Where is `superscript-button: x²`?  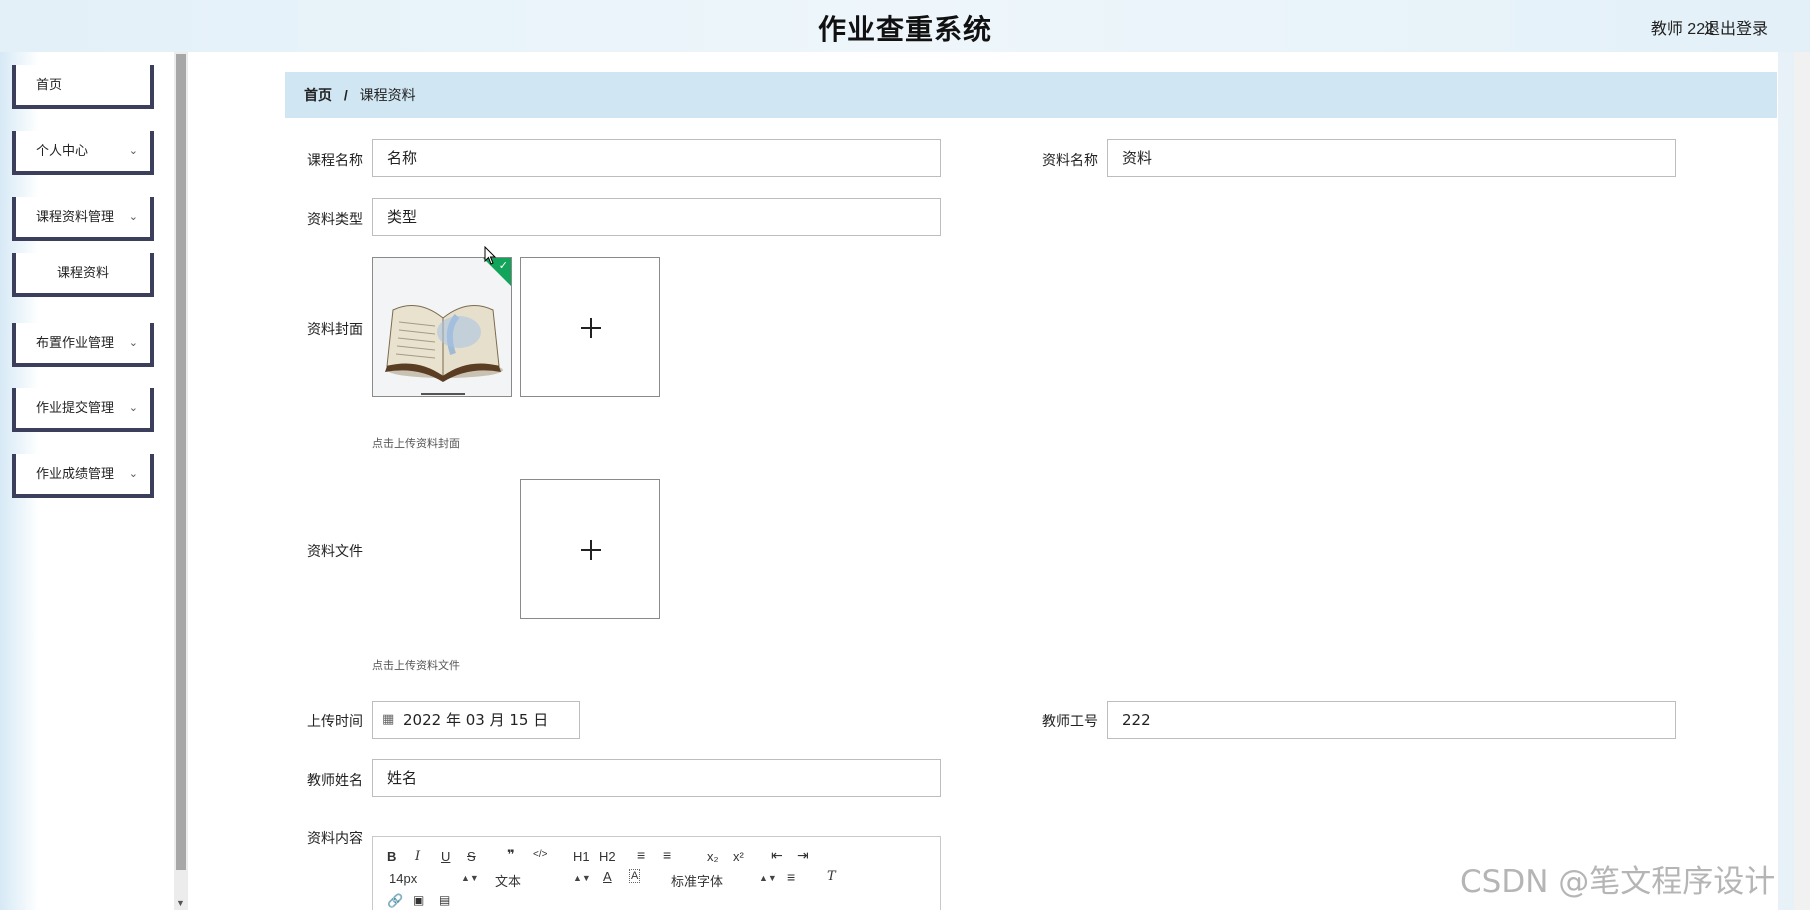
superscript-button: x² is located at coordinates (738, 856).